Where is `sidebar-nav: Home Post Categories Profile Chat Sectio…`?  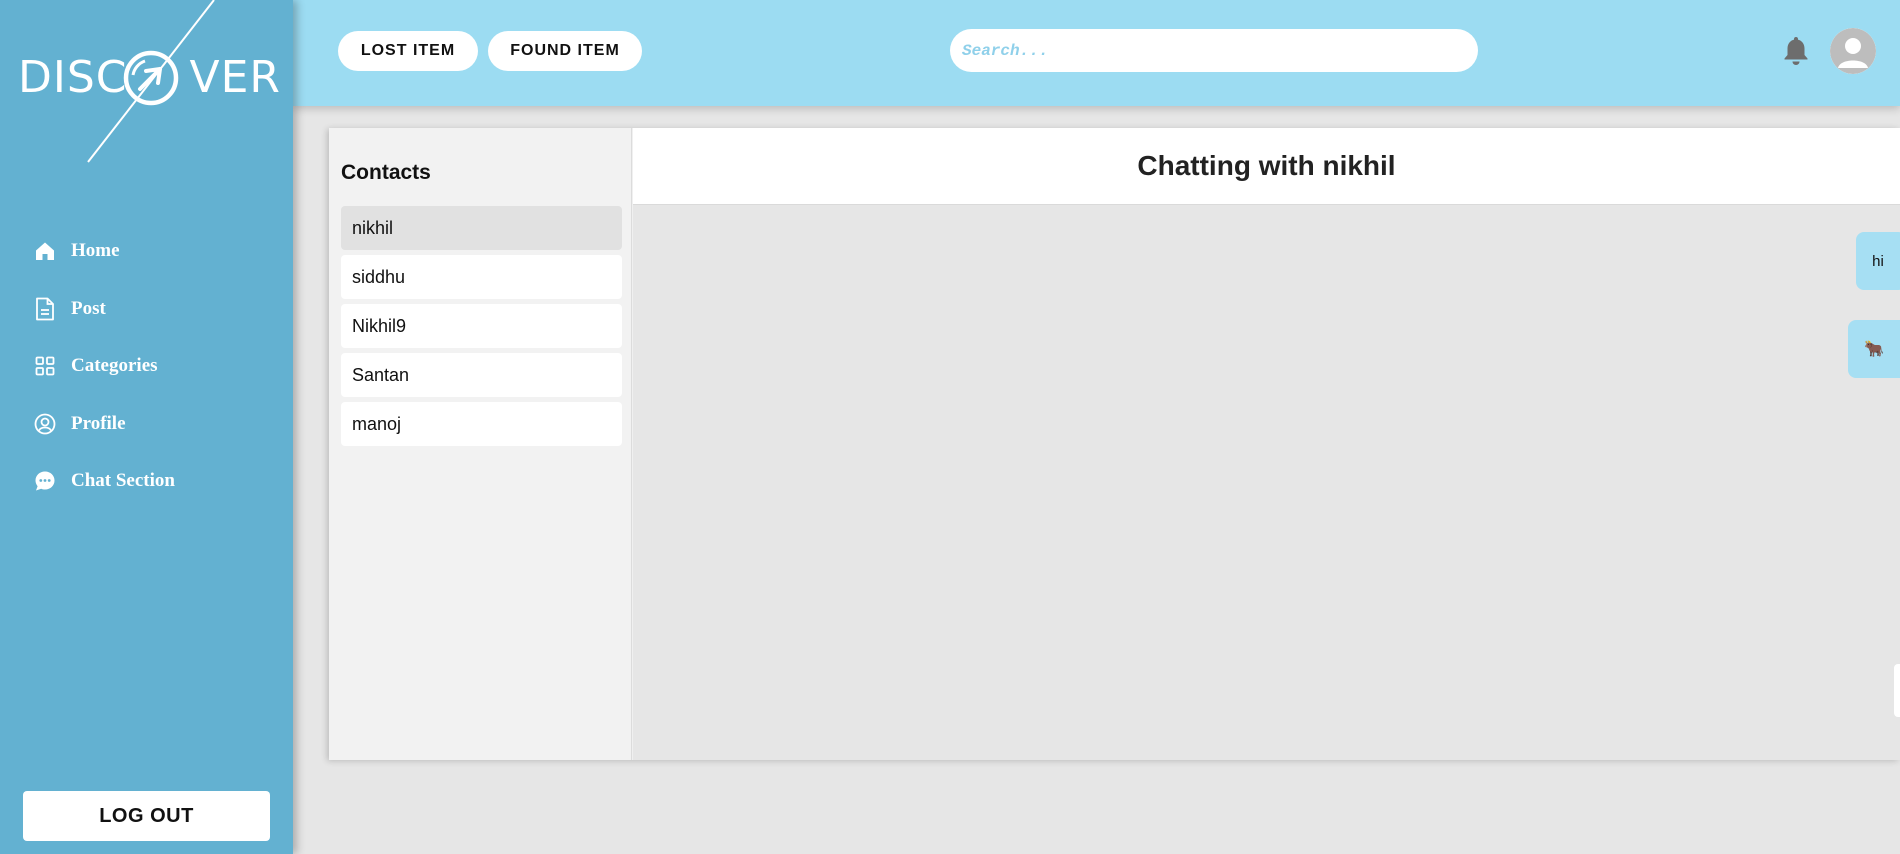 sidebar-nav: Home Post Categories Profile Chat Sectio… is located at coordinates (104, 380).